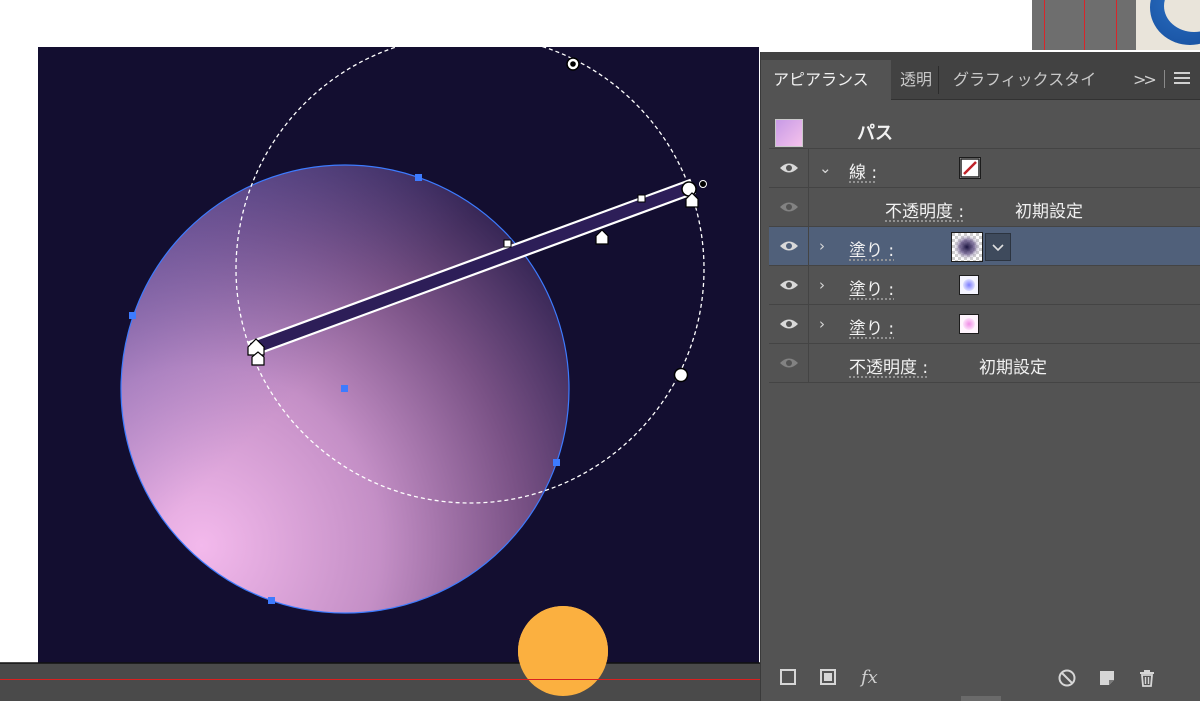 The image size is (1200, 701). Describe the element at coordinates (981, 698) in the screenshot. I see `panel-resize-grip` at that location.